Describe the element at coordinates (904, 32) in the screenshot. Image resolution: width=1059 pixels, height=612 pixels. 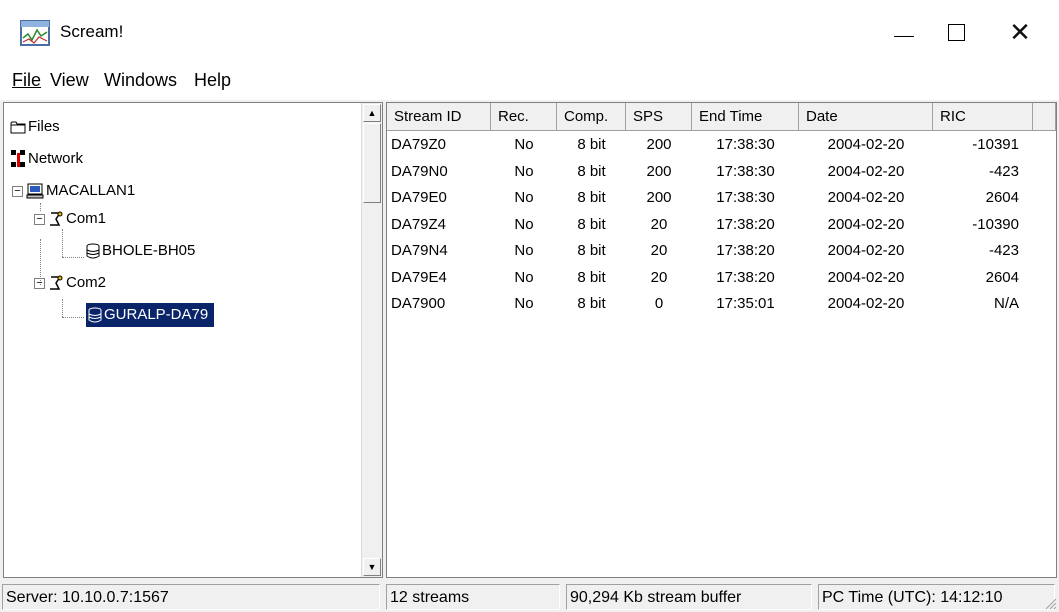
I see `minimize-button` at that location.